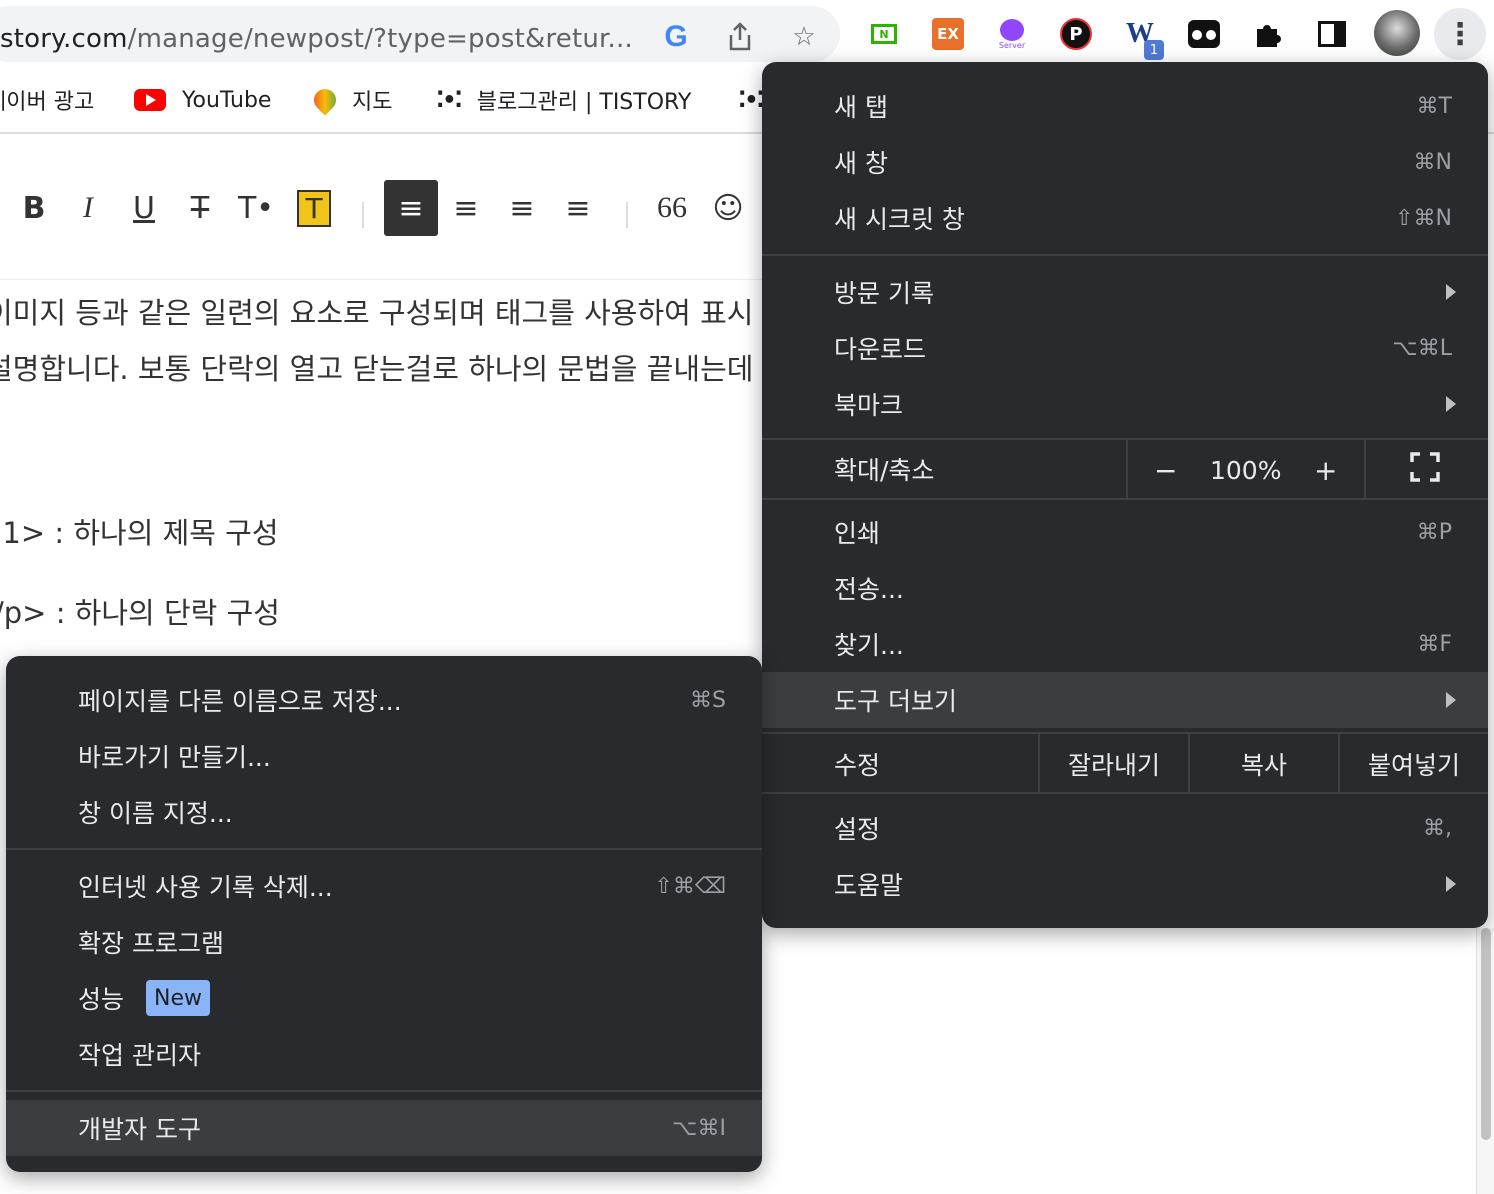 The width and height of the screenshot is (1494, 1194). I want to click on highlight-button: T, so click(314, 208).